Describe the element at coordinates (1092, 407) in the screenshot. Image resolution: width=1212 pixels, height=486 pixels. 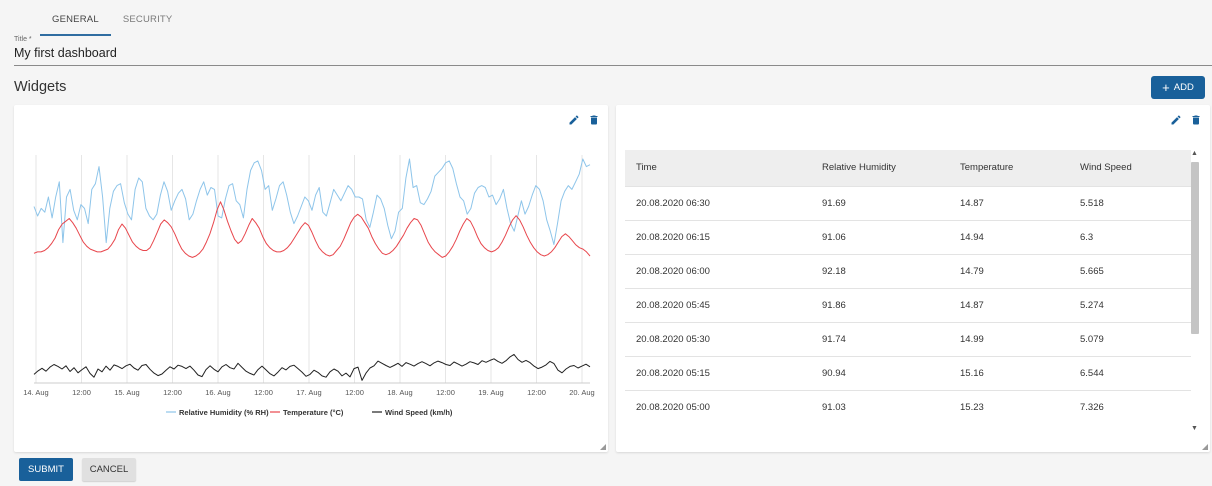
I see `cell-wind-speed: 7.326` at that location.